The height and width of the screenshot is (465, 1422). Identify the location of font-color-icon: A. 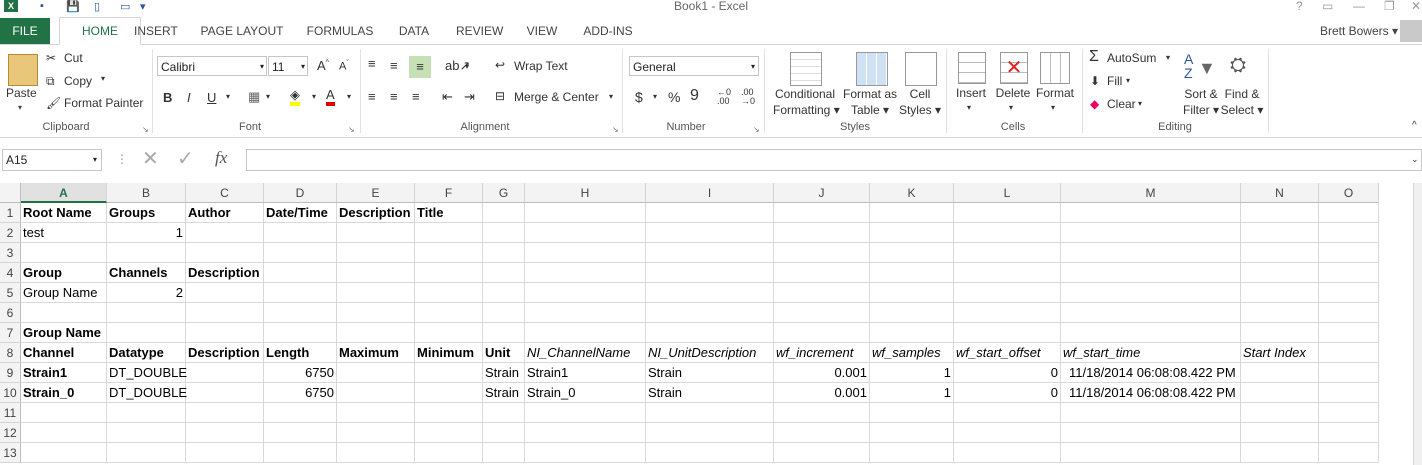
(330, 97).